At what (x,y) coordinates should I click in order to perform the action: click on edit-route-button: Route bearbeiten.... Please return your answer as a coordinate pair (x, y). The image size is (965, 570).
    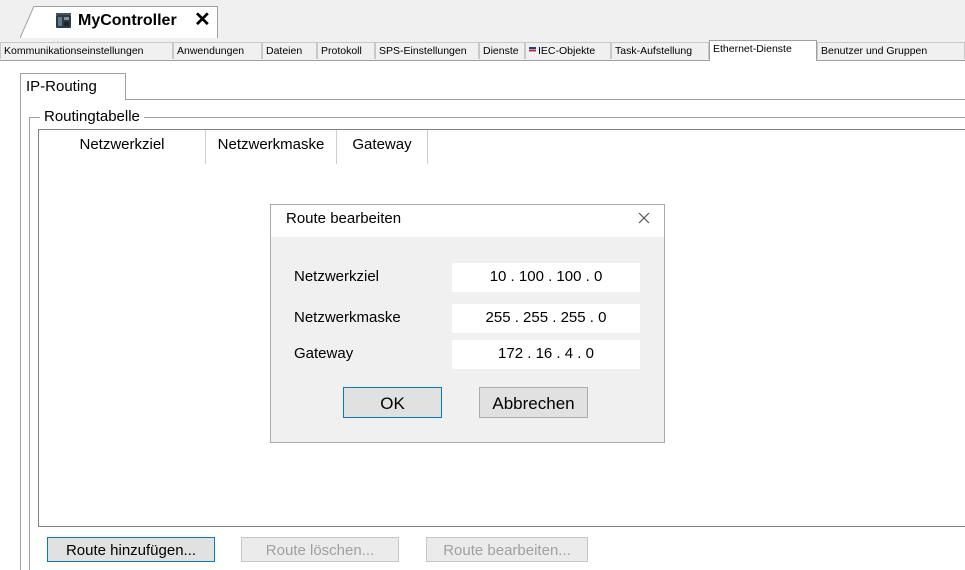
    Looking at the image, I should click on (507, 549).